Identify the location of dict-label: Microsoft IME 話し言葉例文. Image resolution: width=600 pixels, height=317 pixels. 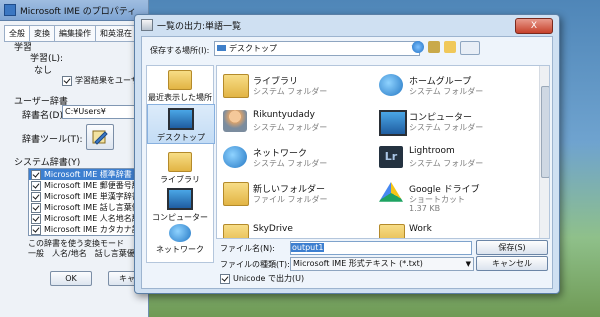
(92, 207).